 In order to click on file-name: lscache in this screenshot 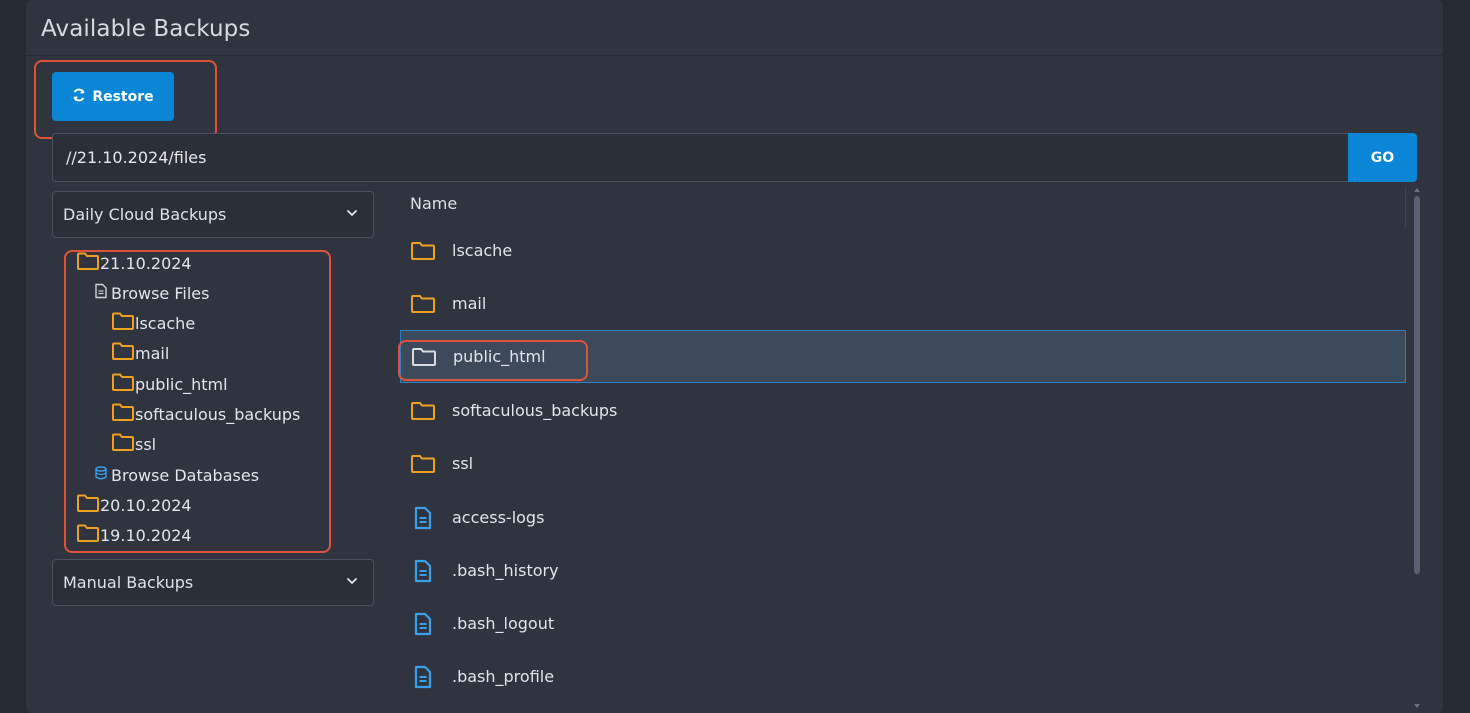, I will do `click(482, 250)`.